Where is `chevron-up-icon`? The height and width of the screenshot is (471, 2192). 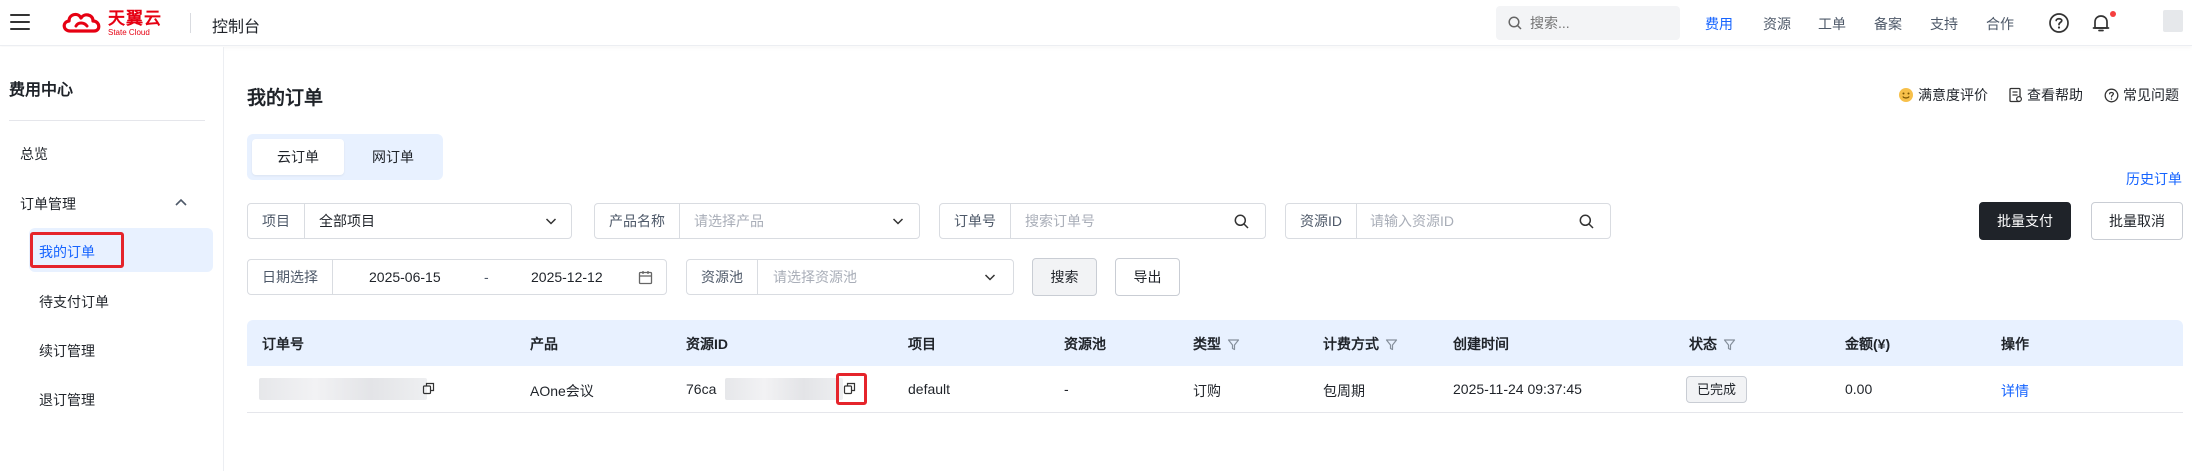 chevron-up-icon is located at coordinates (181, 202).